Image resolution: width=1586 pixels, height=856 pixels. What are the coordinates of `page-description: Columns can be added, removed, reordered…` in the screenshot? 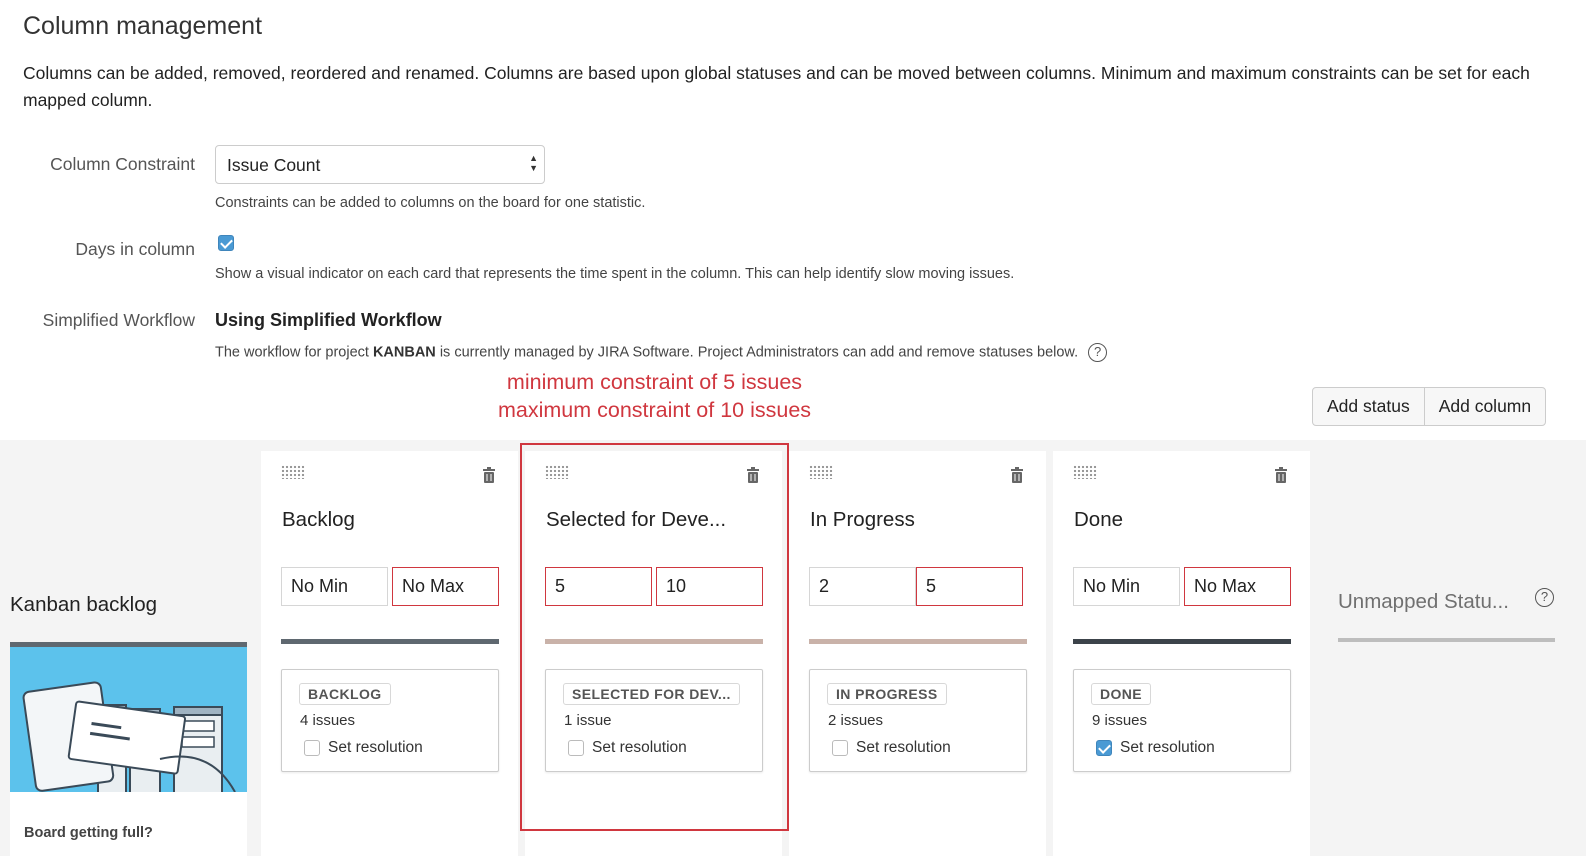 It's located at (776, 86).